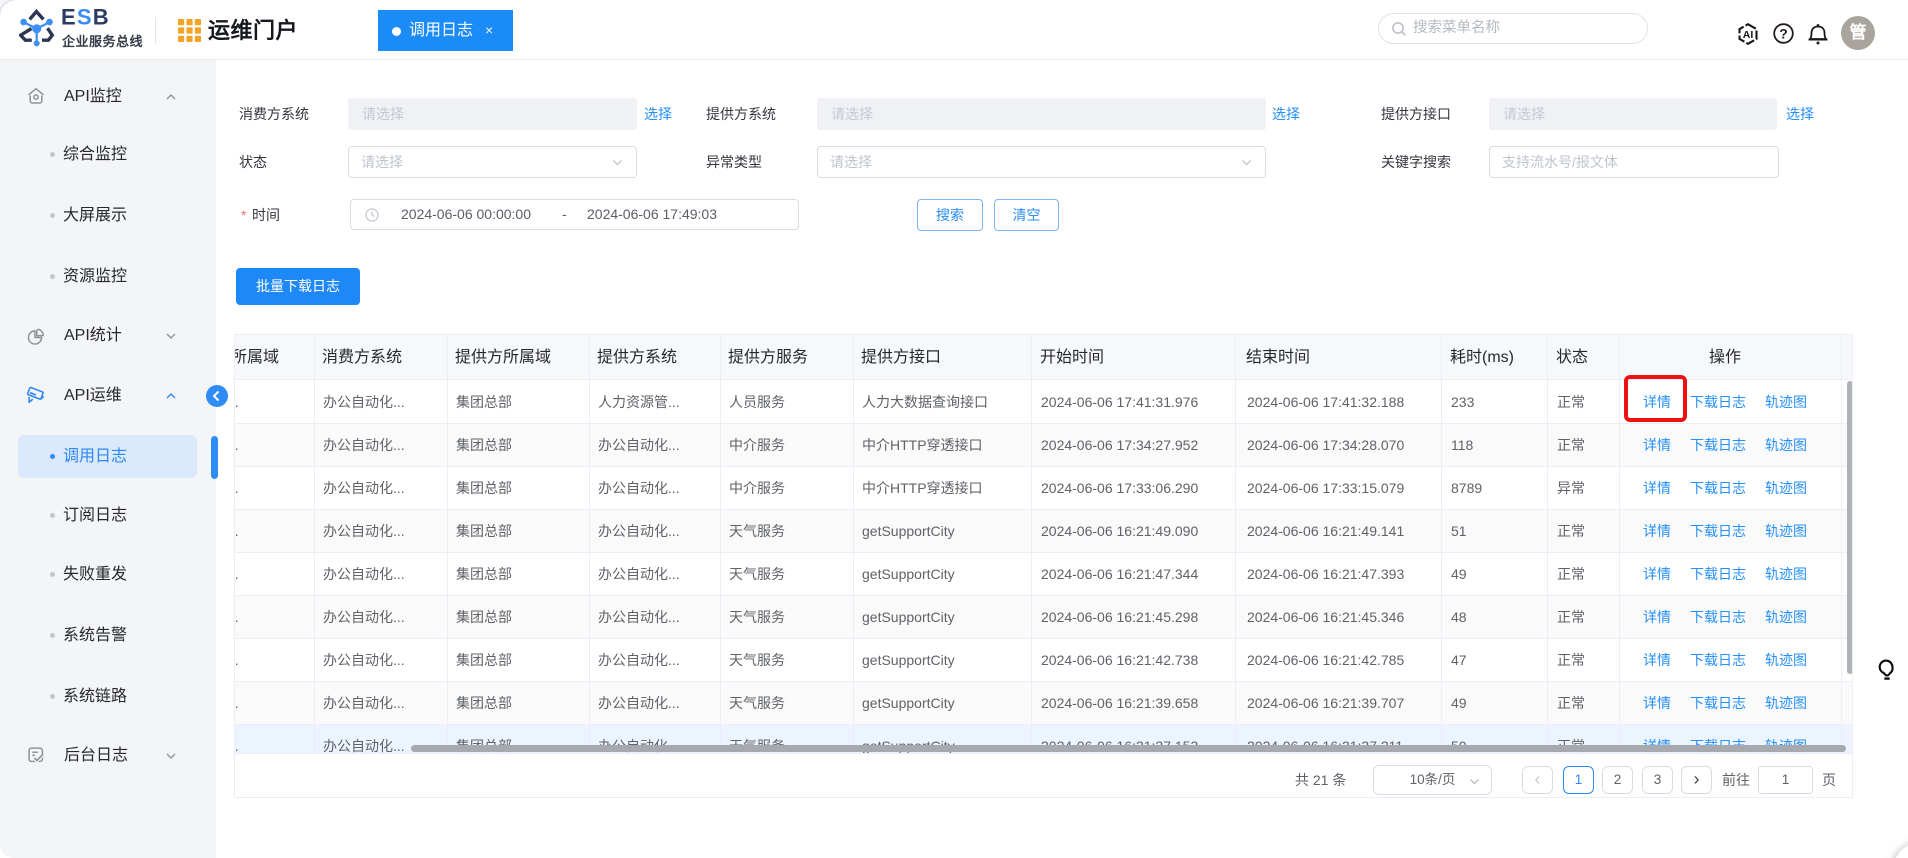 This screenshot has height=858, width=1908. Describe the element at coordinates (1748, 35) in the screenshot. I see `svg-text: AI` at that location.